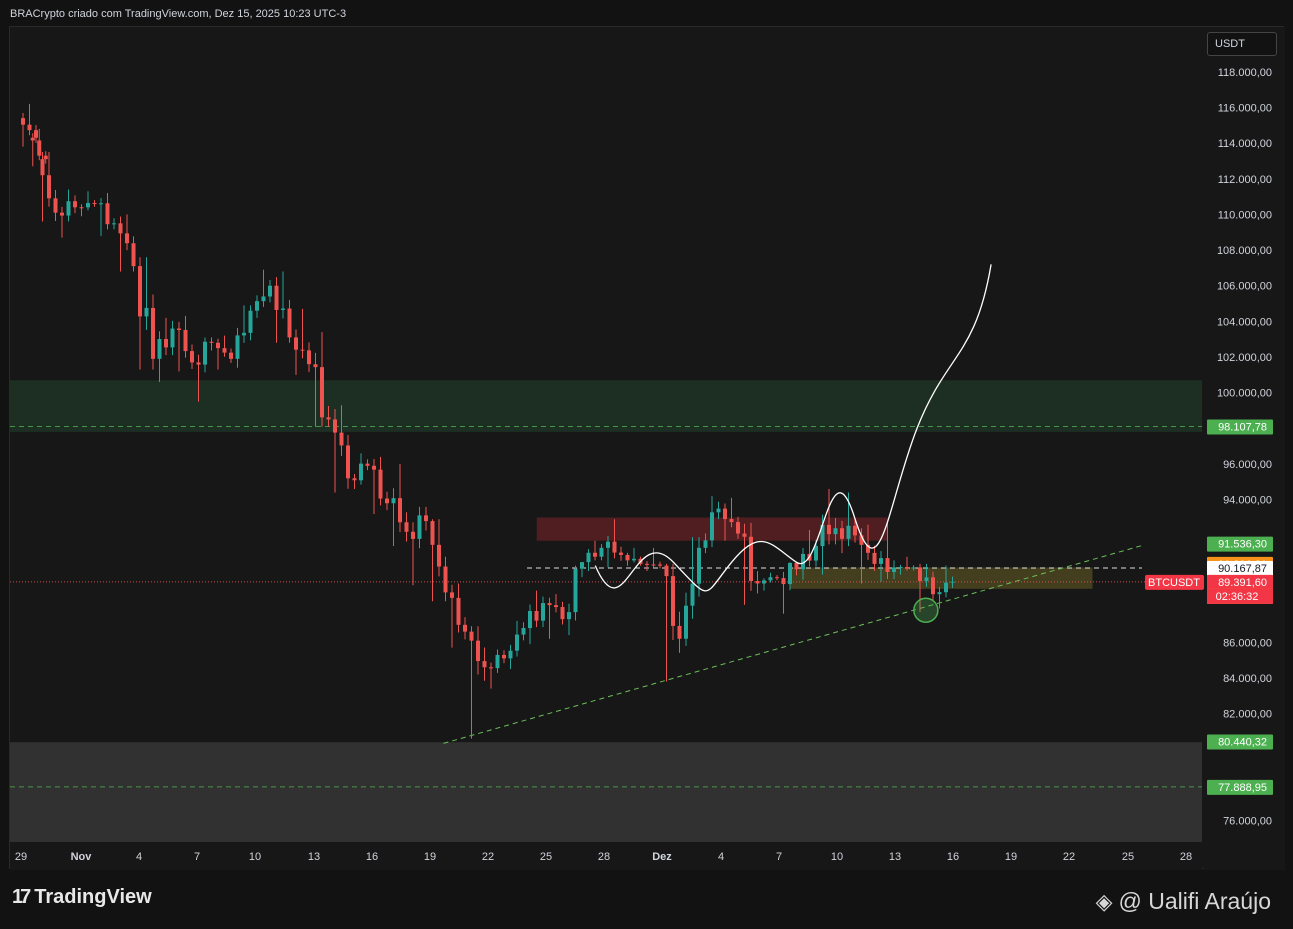  I want to click on x-tick-label: 22, so click(1069, 857).